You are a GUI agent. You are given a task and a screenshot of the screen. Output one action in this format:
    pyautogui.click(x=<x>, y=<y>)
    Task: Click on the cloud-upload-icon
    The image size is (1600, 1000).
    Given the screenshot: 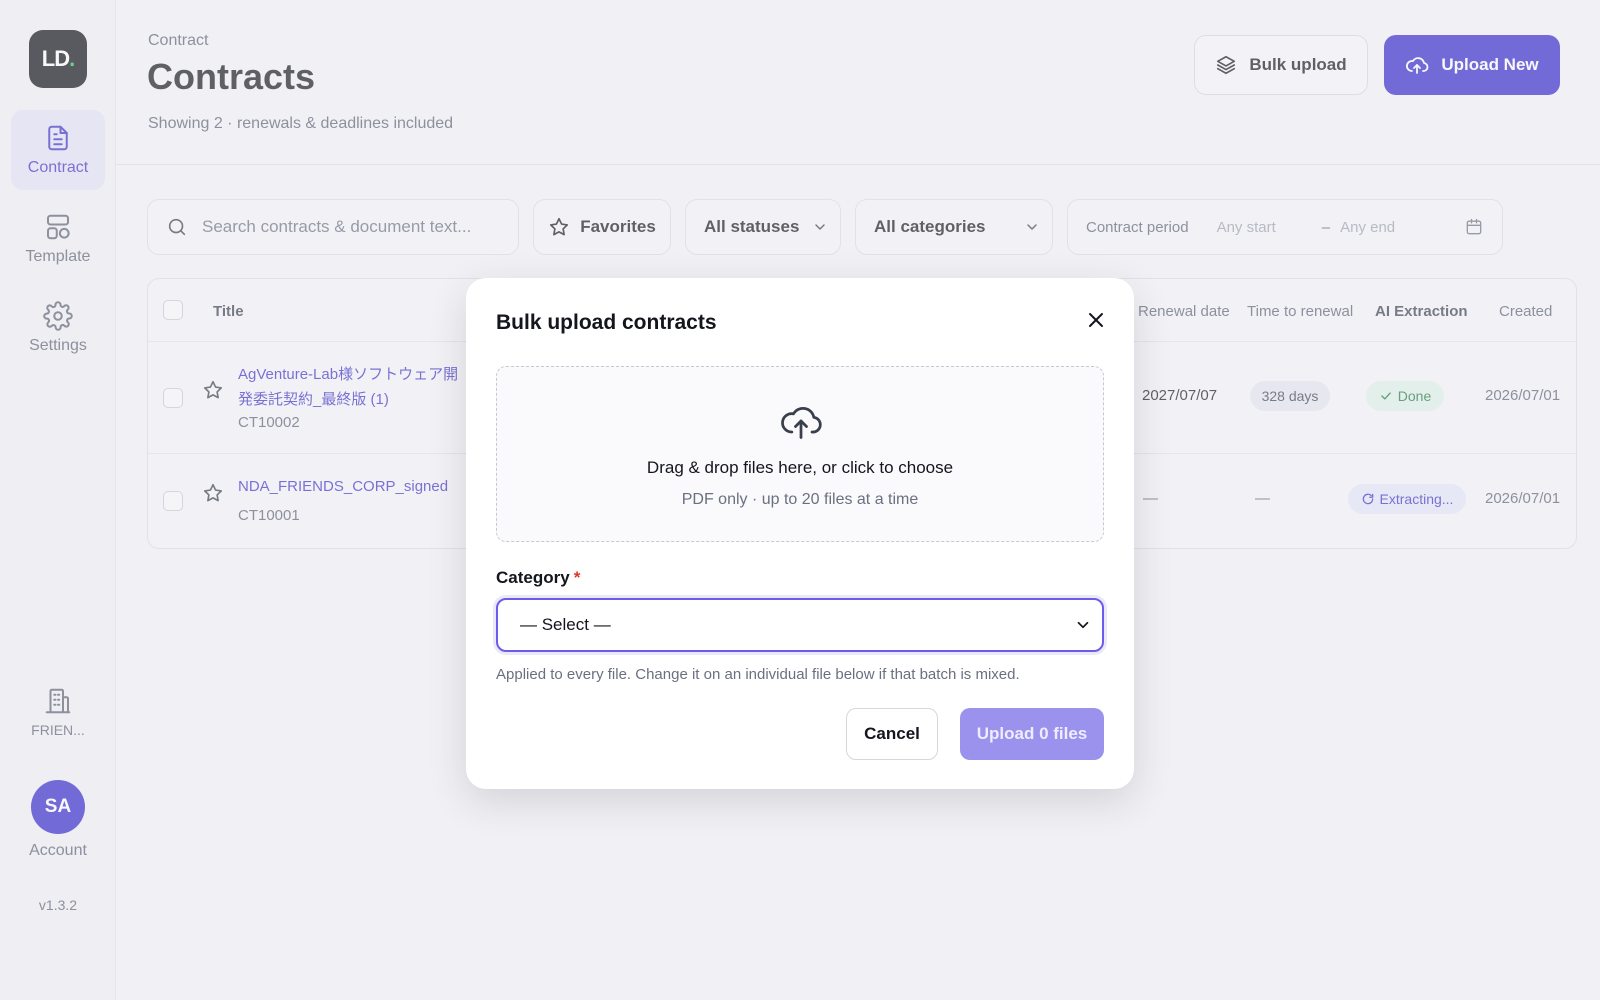 What is the action you would take?
    pyautogui.click(x=801, y=422)
    